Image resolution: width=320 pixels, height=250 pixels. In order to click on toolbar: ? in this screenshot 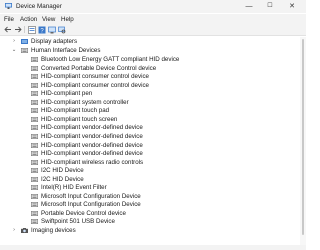, I will do `click(153, 30)`.